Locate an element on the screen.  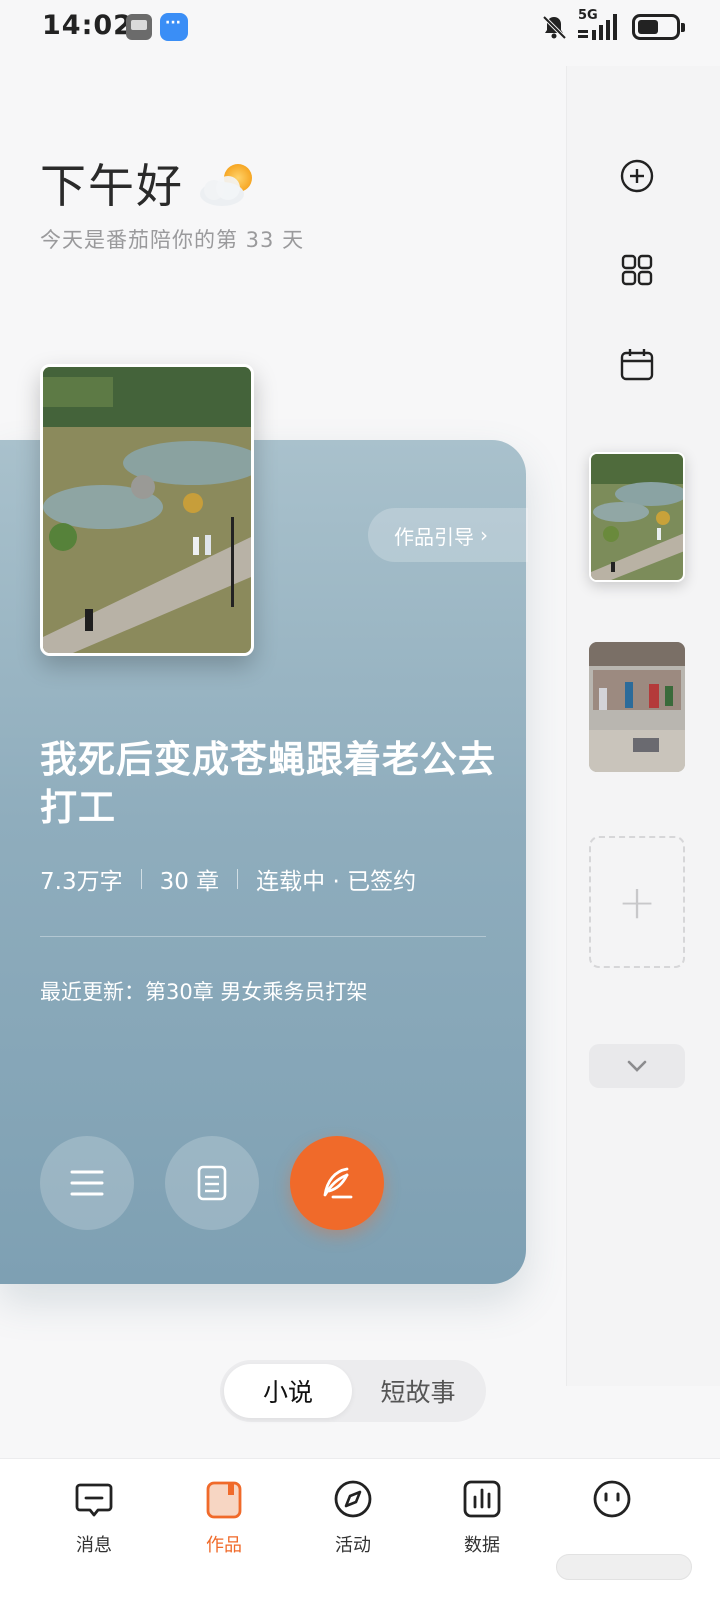
signal-icon: 5G is located at coordinates (600, 25).